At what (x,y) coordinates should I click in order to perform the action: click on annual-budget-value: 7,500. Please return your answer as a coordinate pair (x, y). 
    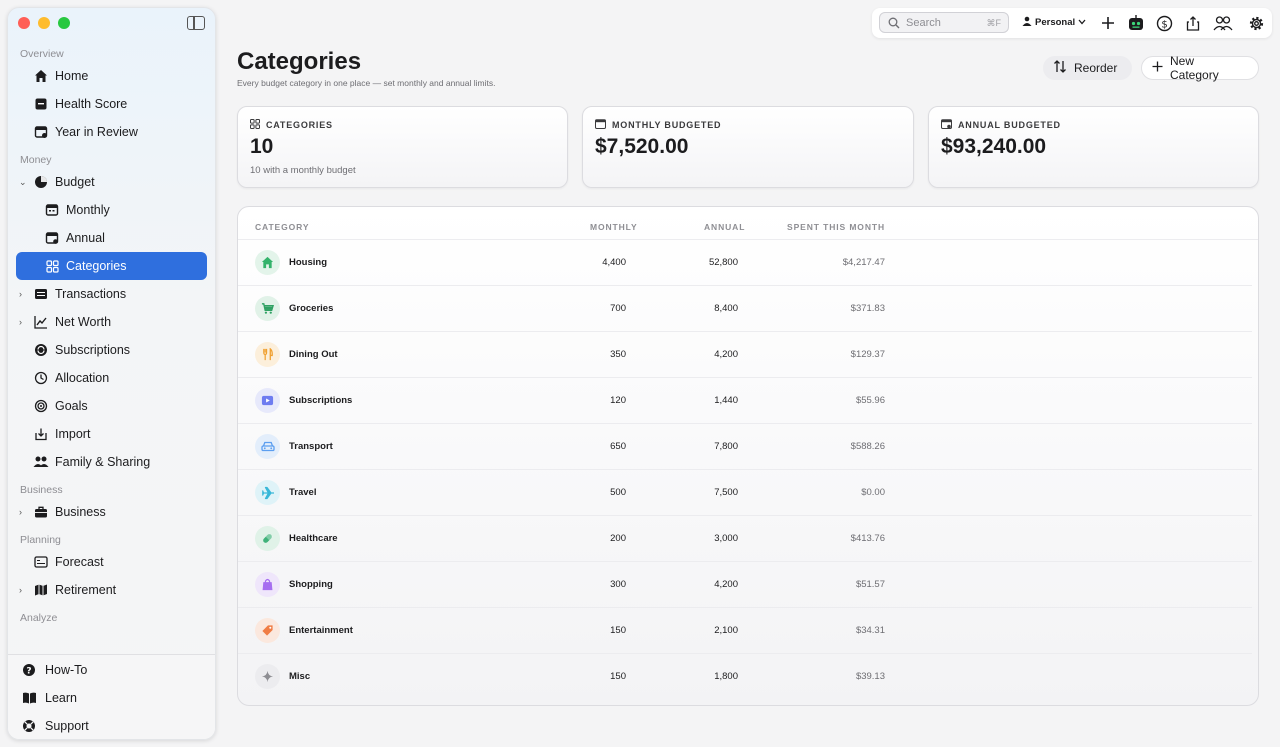
    Looking at the image, I should click on (726, 492).